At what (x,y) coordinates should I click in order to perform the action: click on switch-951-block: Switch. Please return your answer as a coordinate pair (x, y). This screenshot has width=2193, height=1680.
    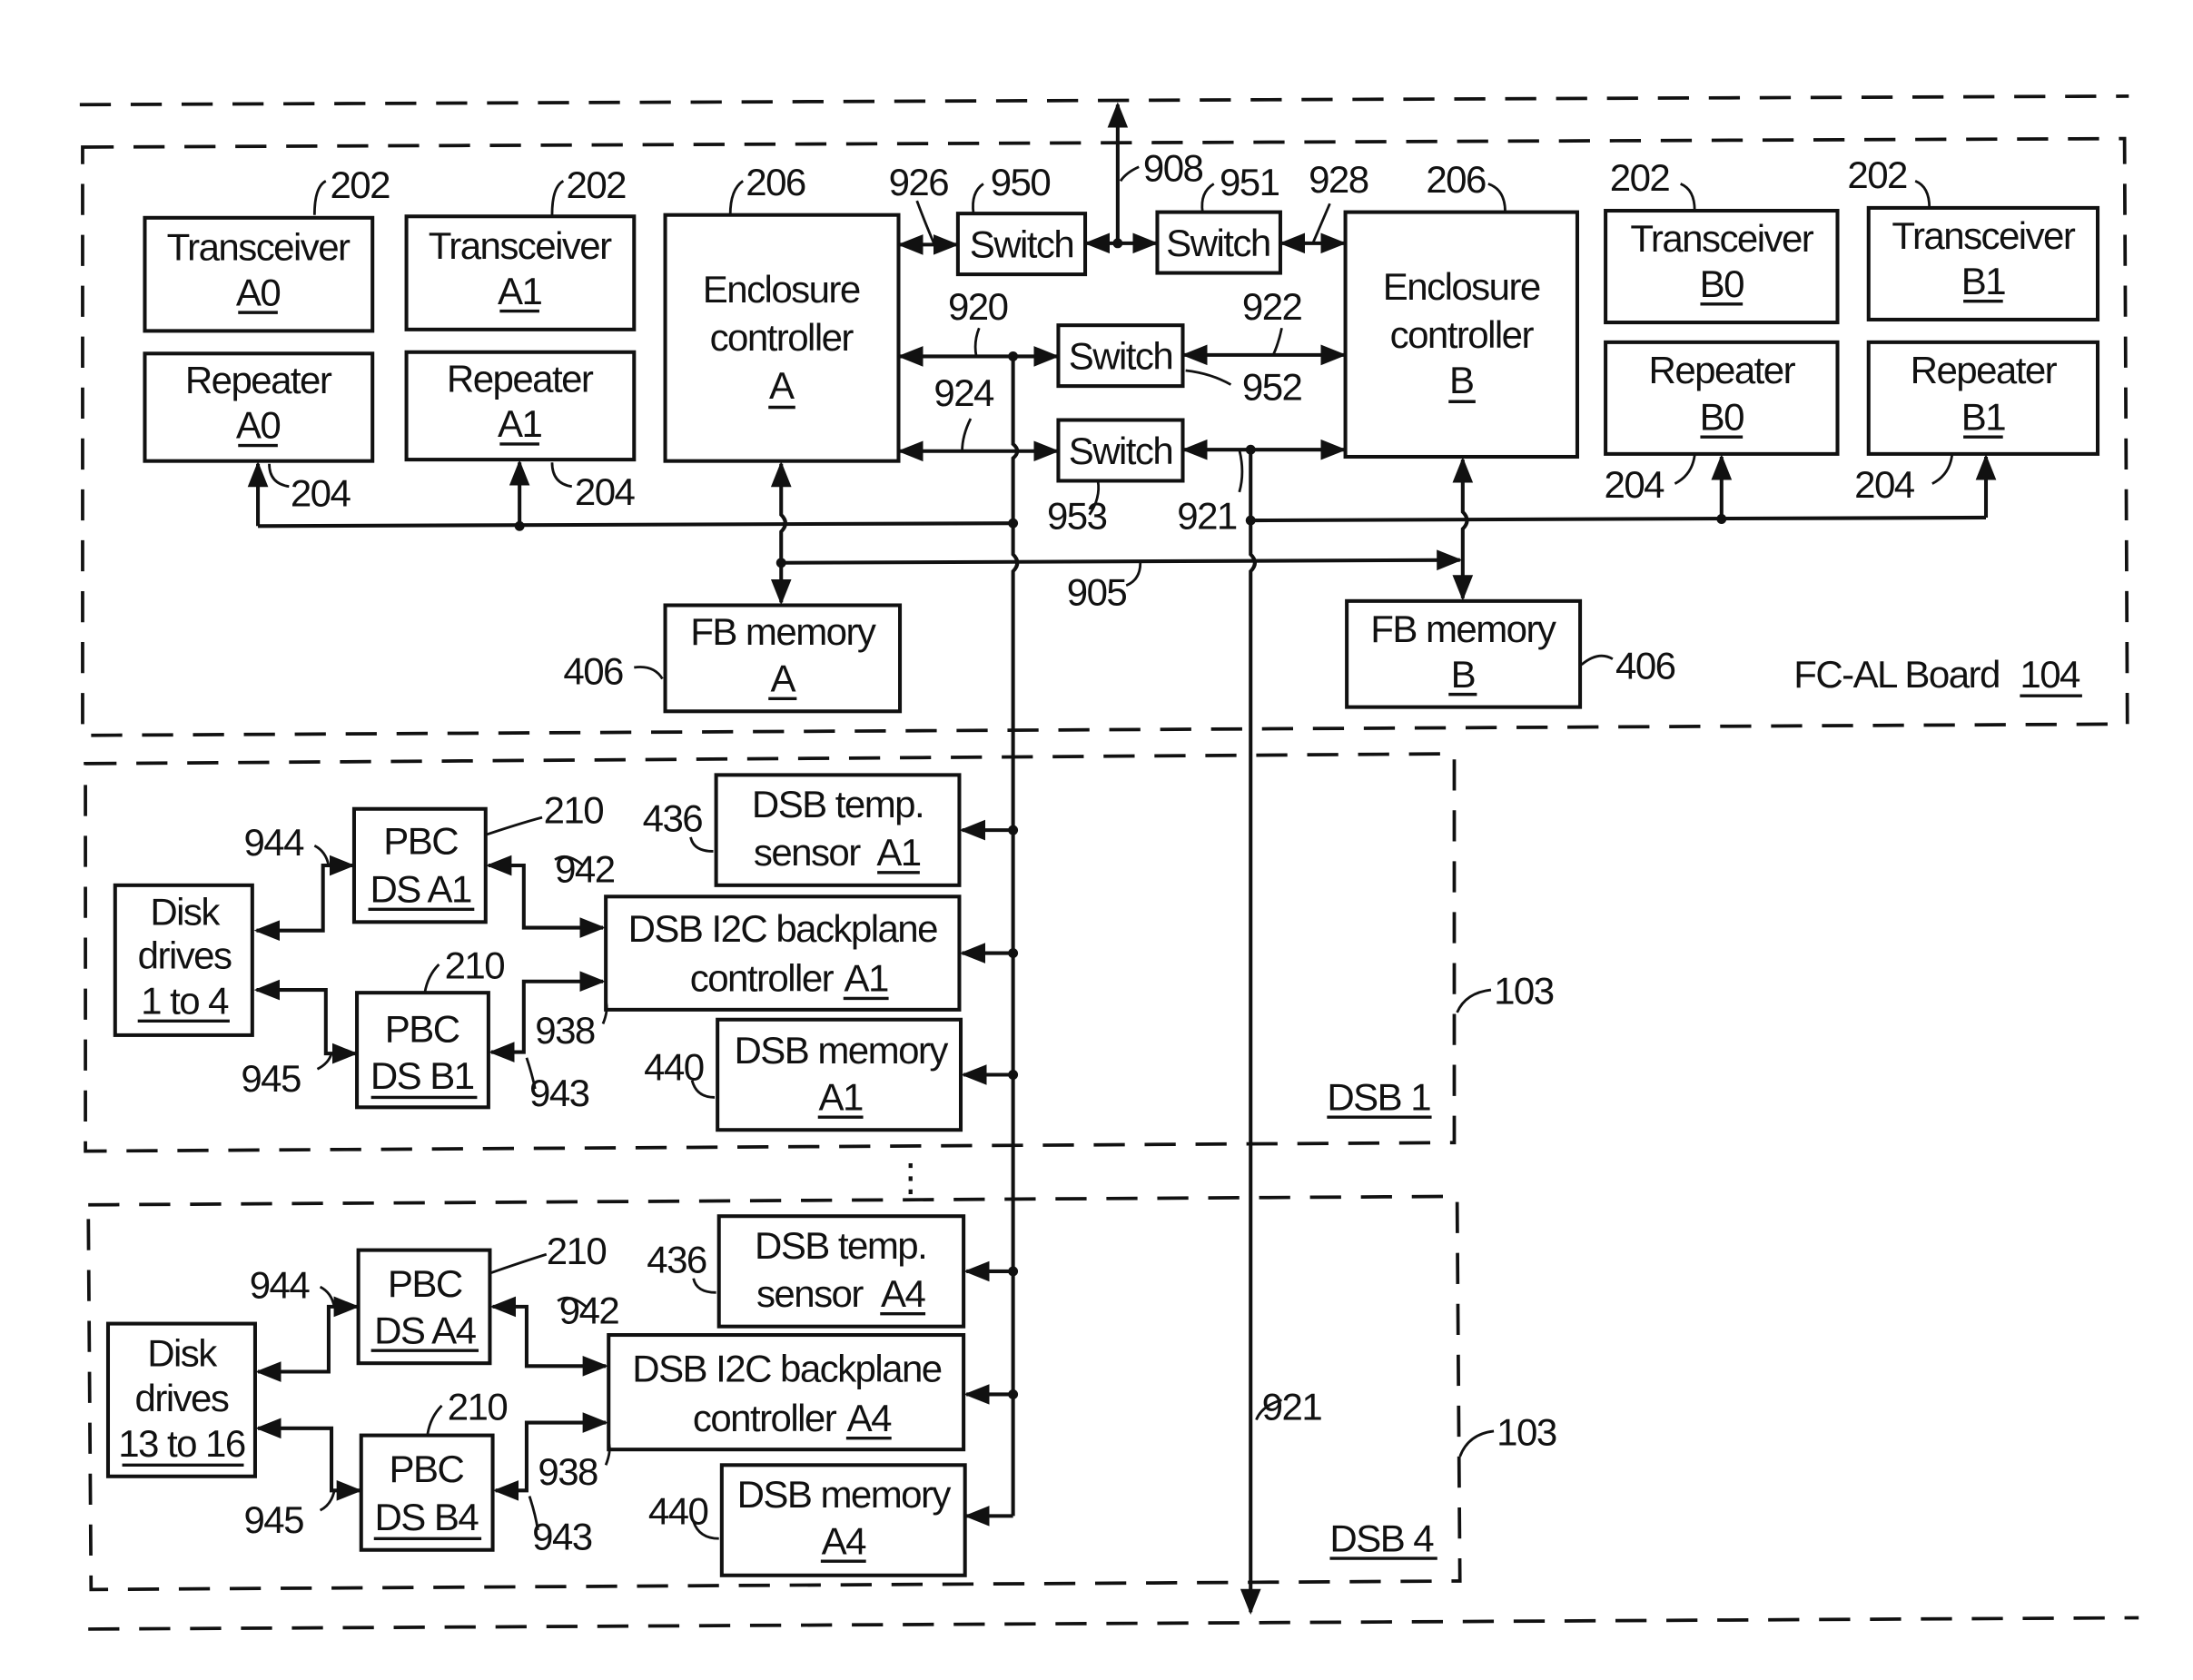
    Looking at the image, I should click on (1218, 243).